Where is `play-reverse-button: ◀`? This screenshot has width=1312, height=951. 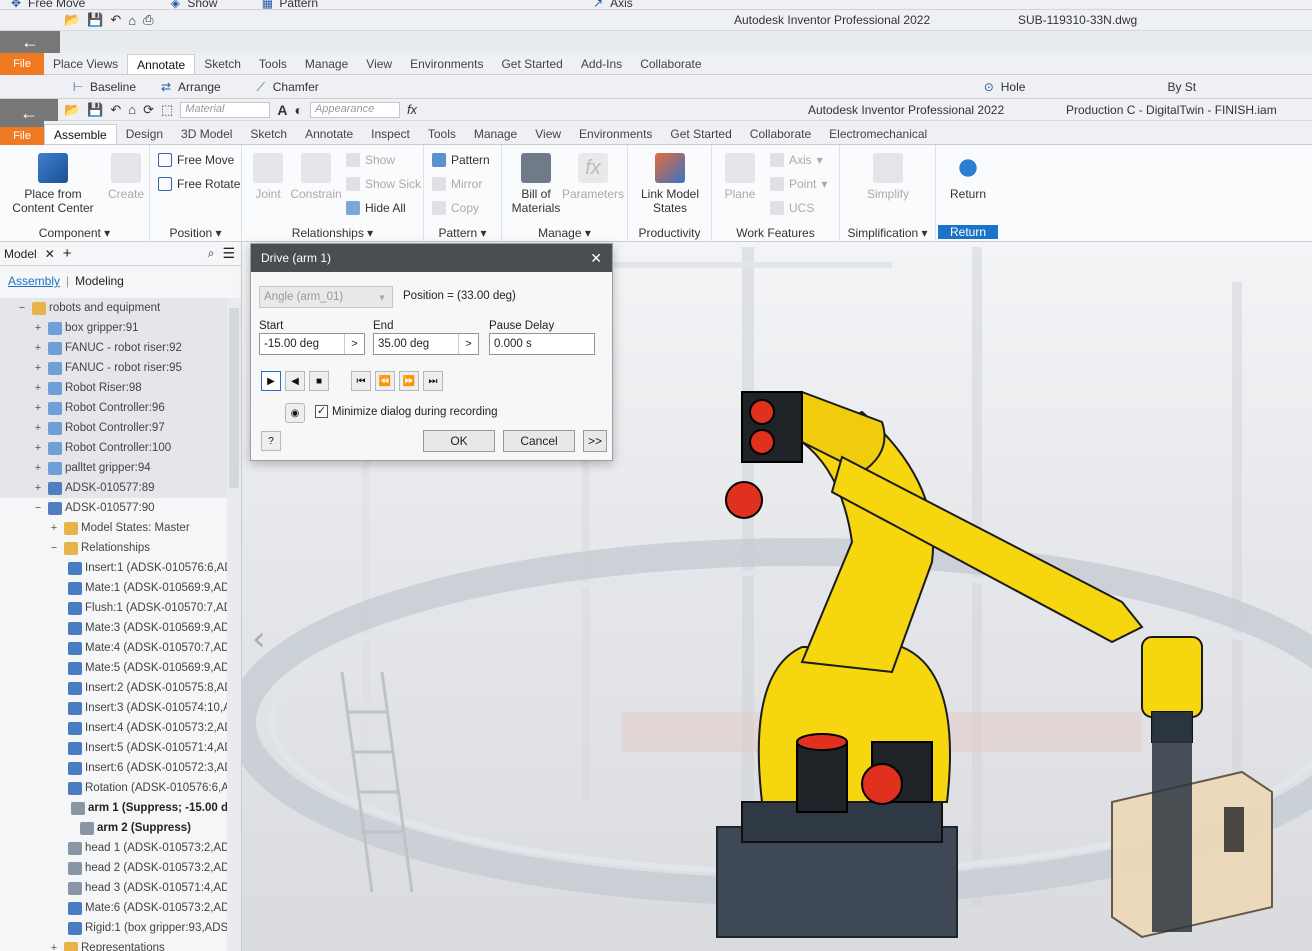 play-reverse-button: ◀ is located at coordinates (295, 381).